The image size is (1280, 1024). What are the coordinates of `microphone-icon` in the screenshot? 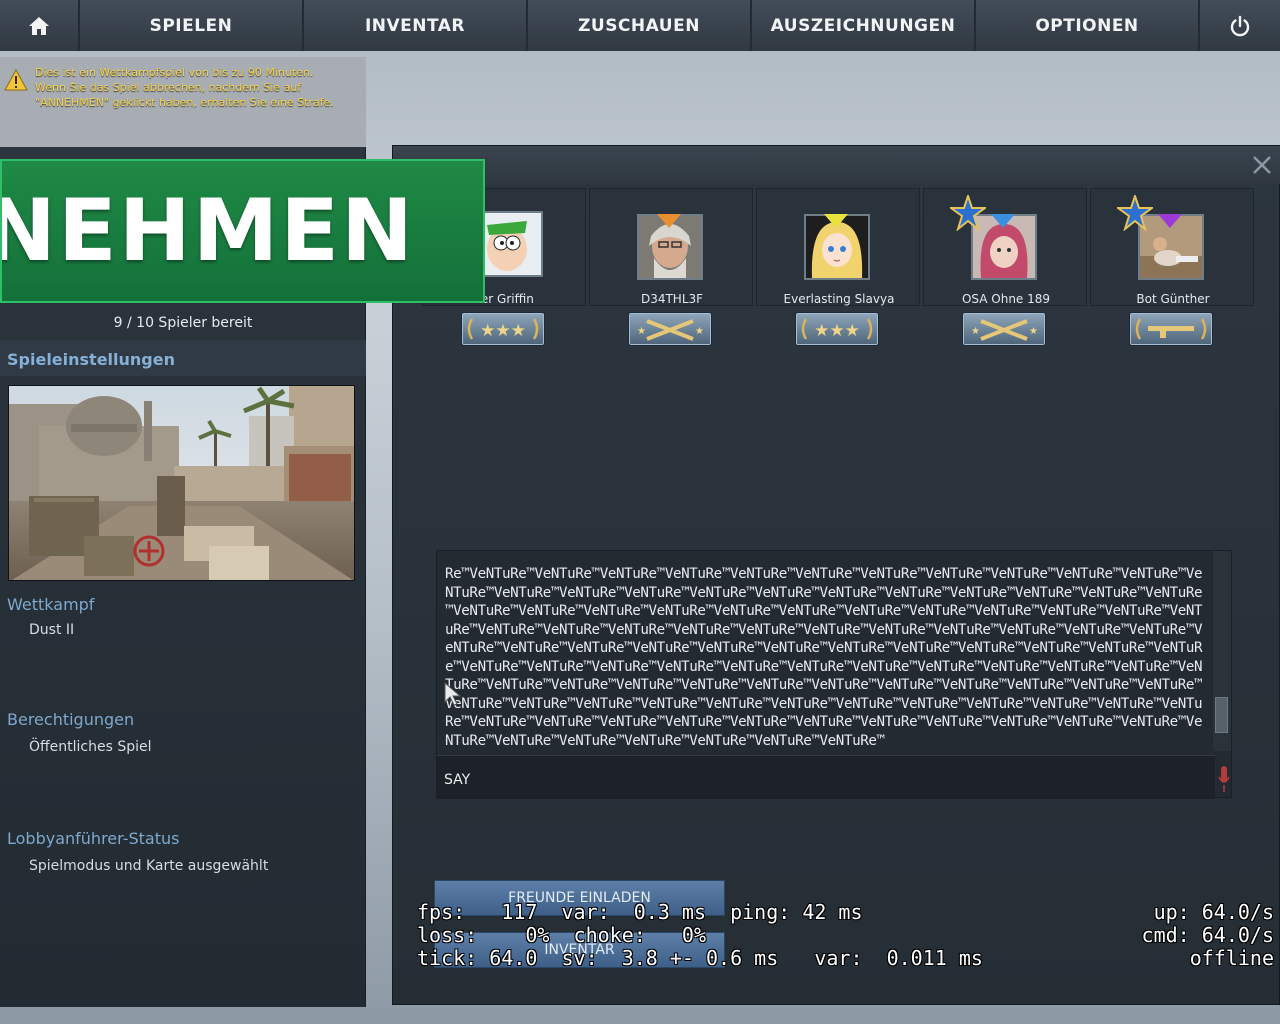 It's located at (1224, 779).